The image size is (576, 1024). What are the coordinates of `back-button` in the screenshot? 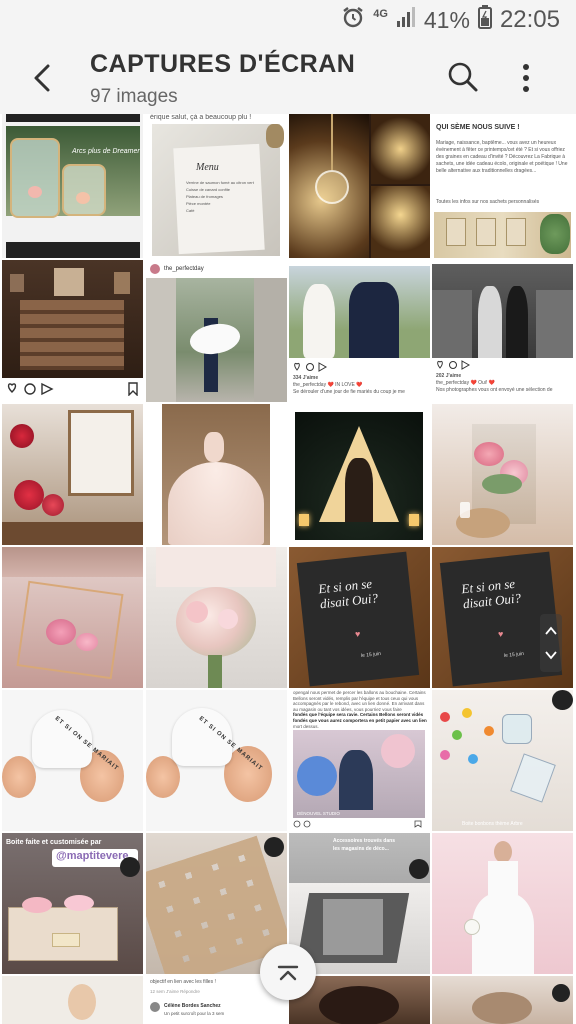 It's located at (44, 78).